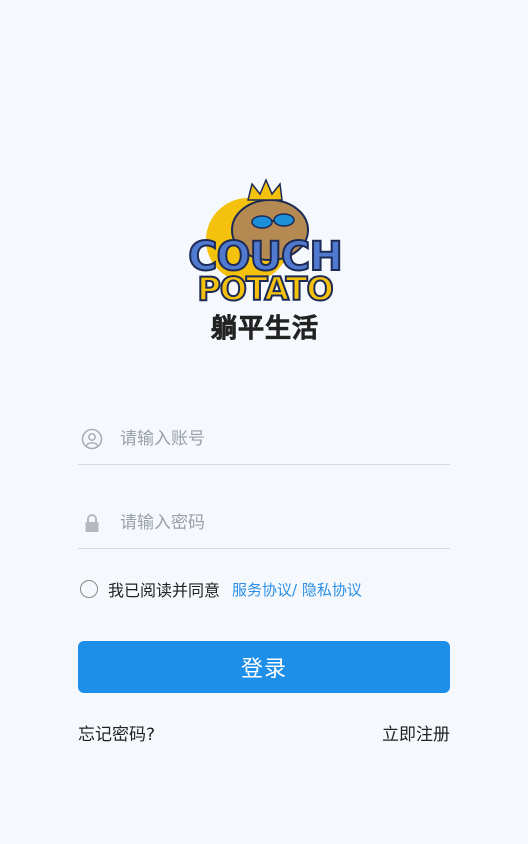 This screenshot has width=528, height=844. I want to click on login-button: 登录, so click(264, 667).